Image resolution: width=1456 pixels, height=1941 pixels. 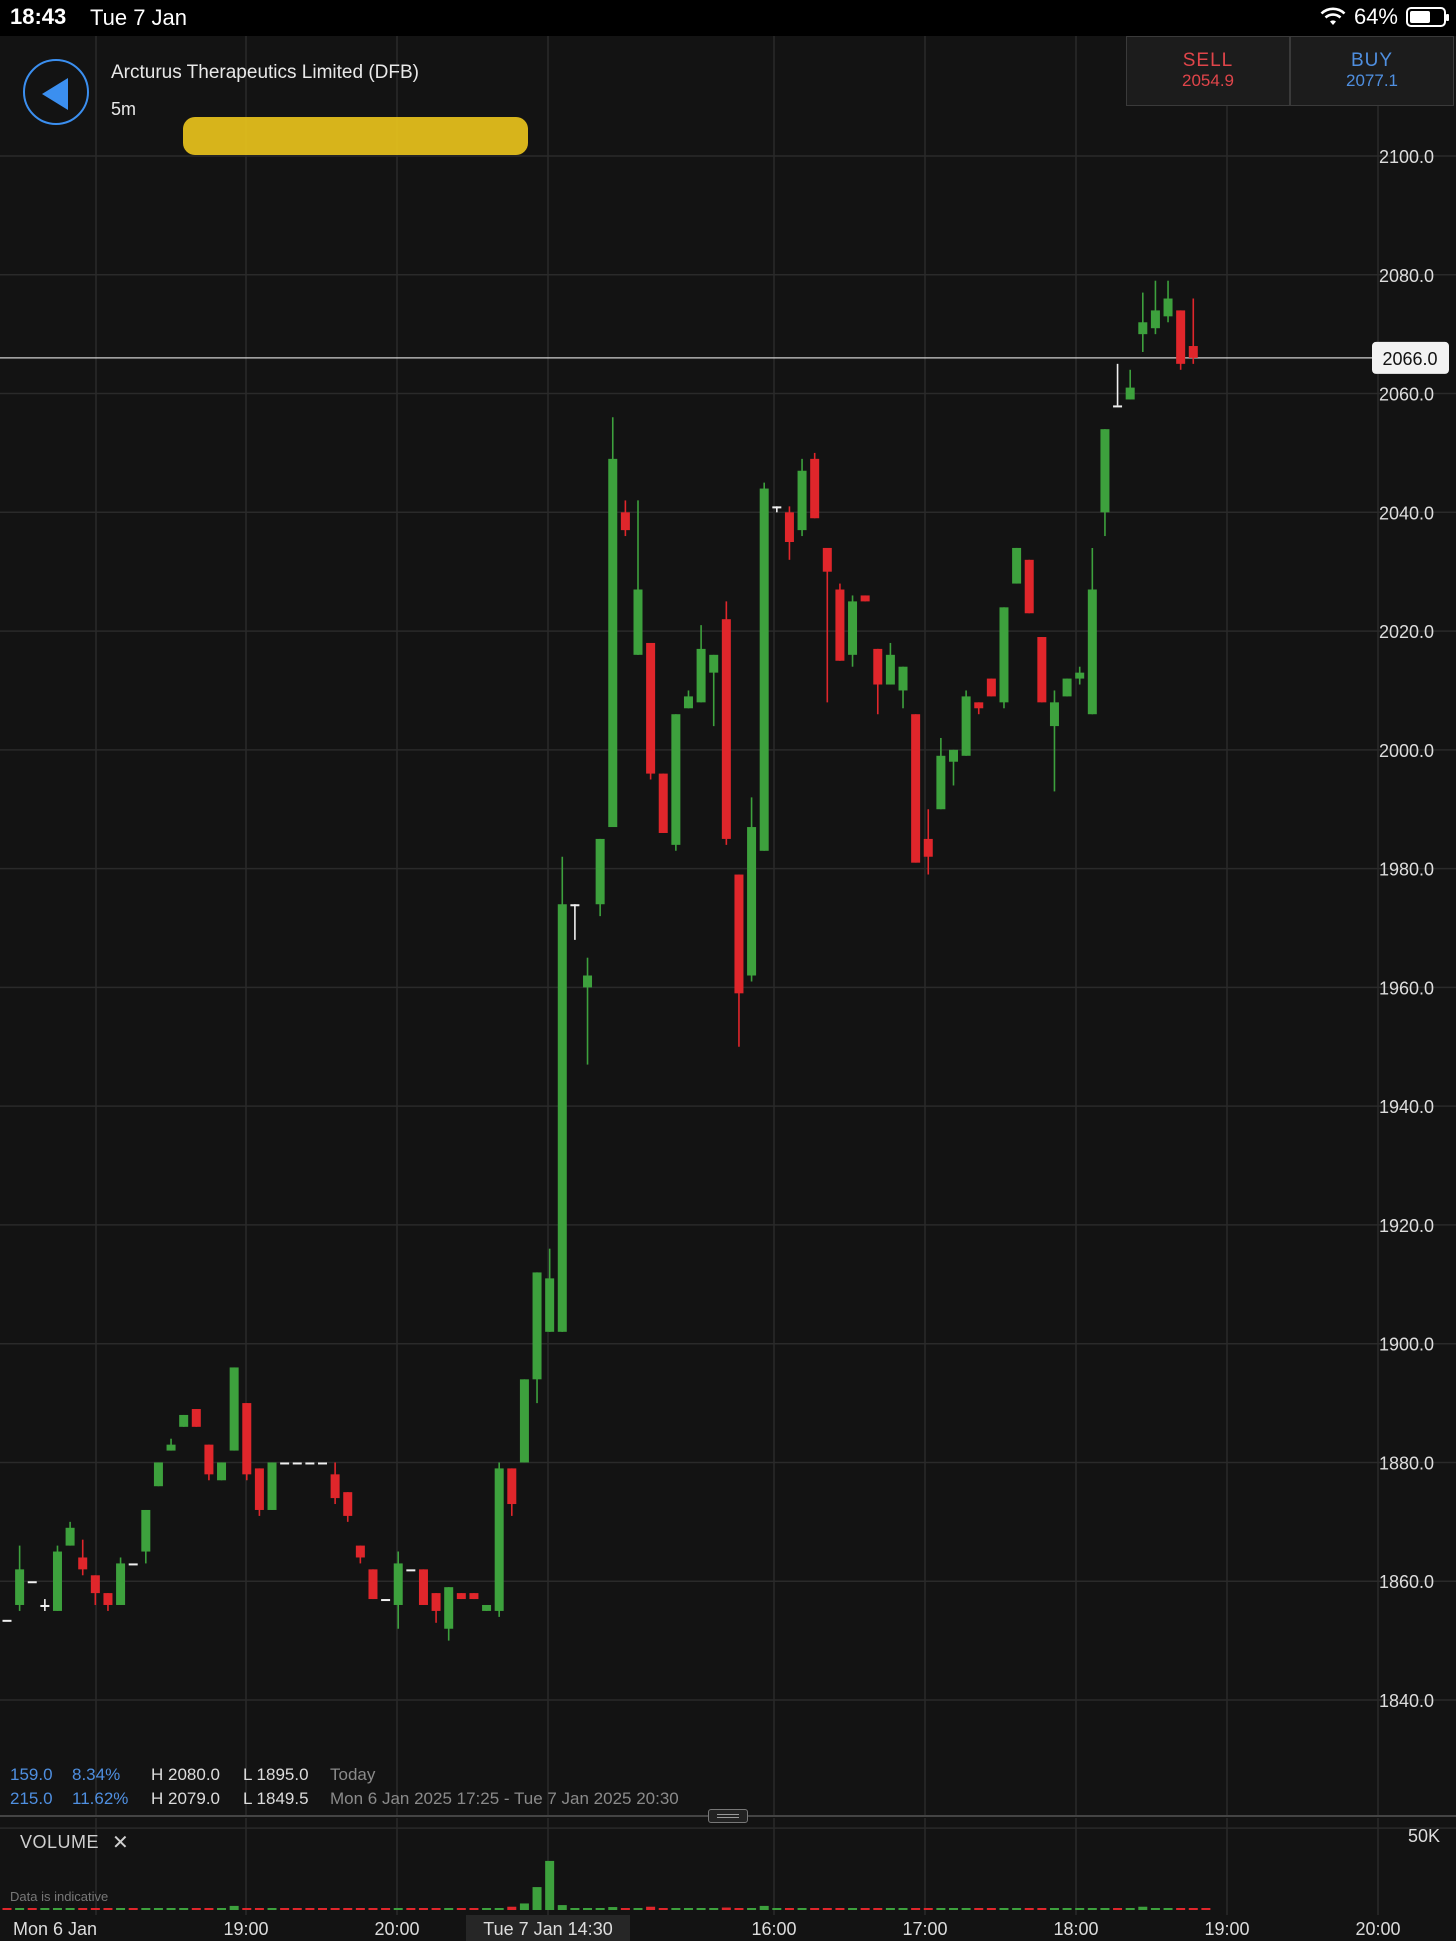 I want to click on buy-button: BUY 2077.1, so click(x=1372, y=71).